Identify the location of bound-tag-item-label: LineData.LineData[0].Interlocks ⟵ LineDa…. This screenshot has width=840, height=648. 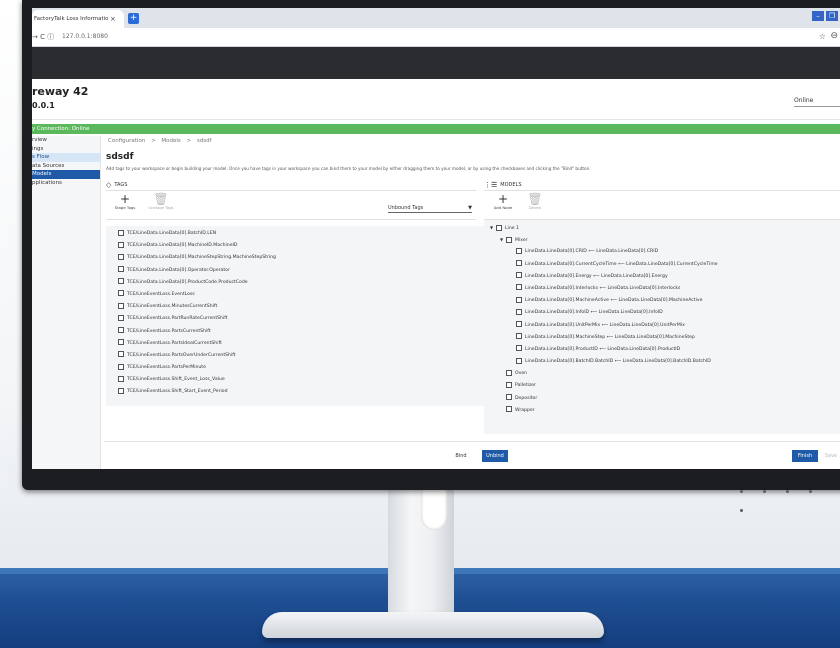
(603, 288).